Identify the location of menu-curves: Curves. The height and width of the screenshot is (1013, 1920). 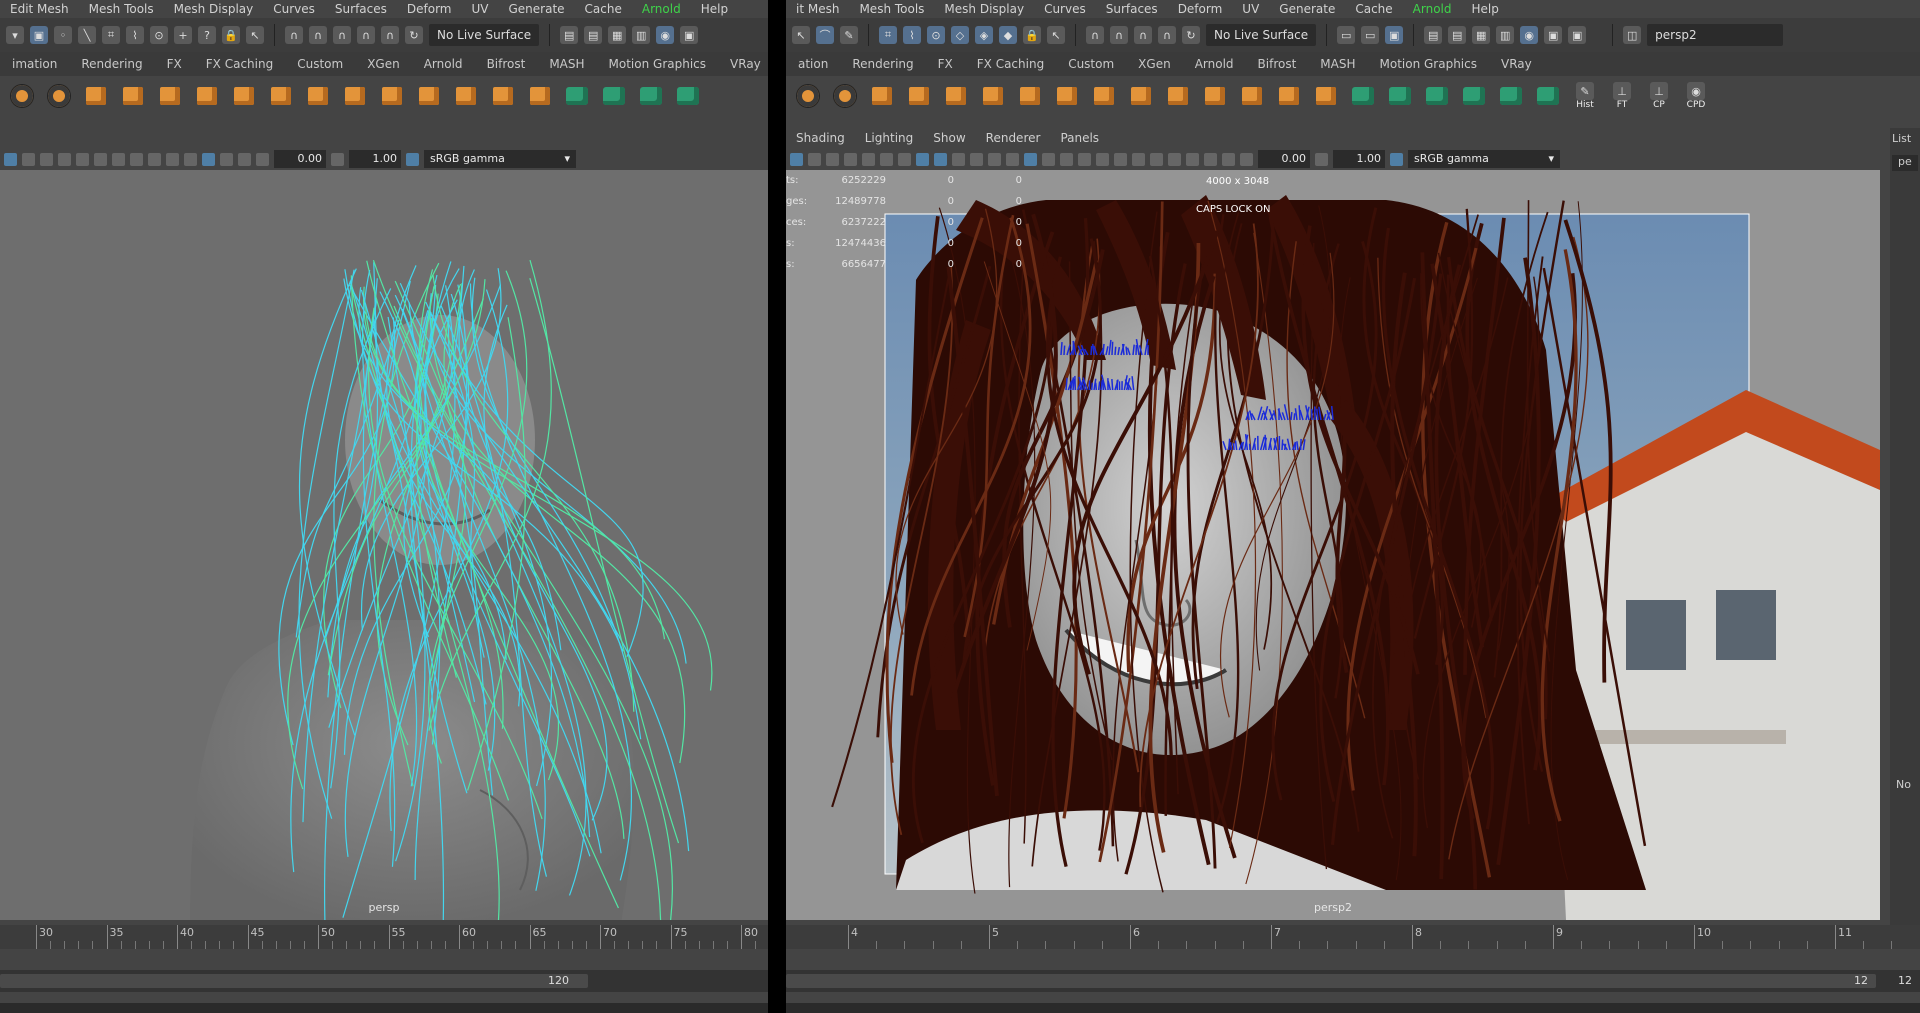
(294, 9).